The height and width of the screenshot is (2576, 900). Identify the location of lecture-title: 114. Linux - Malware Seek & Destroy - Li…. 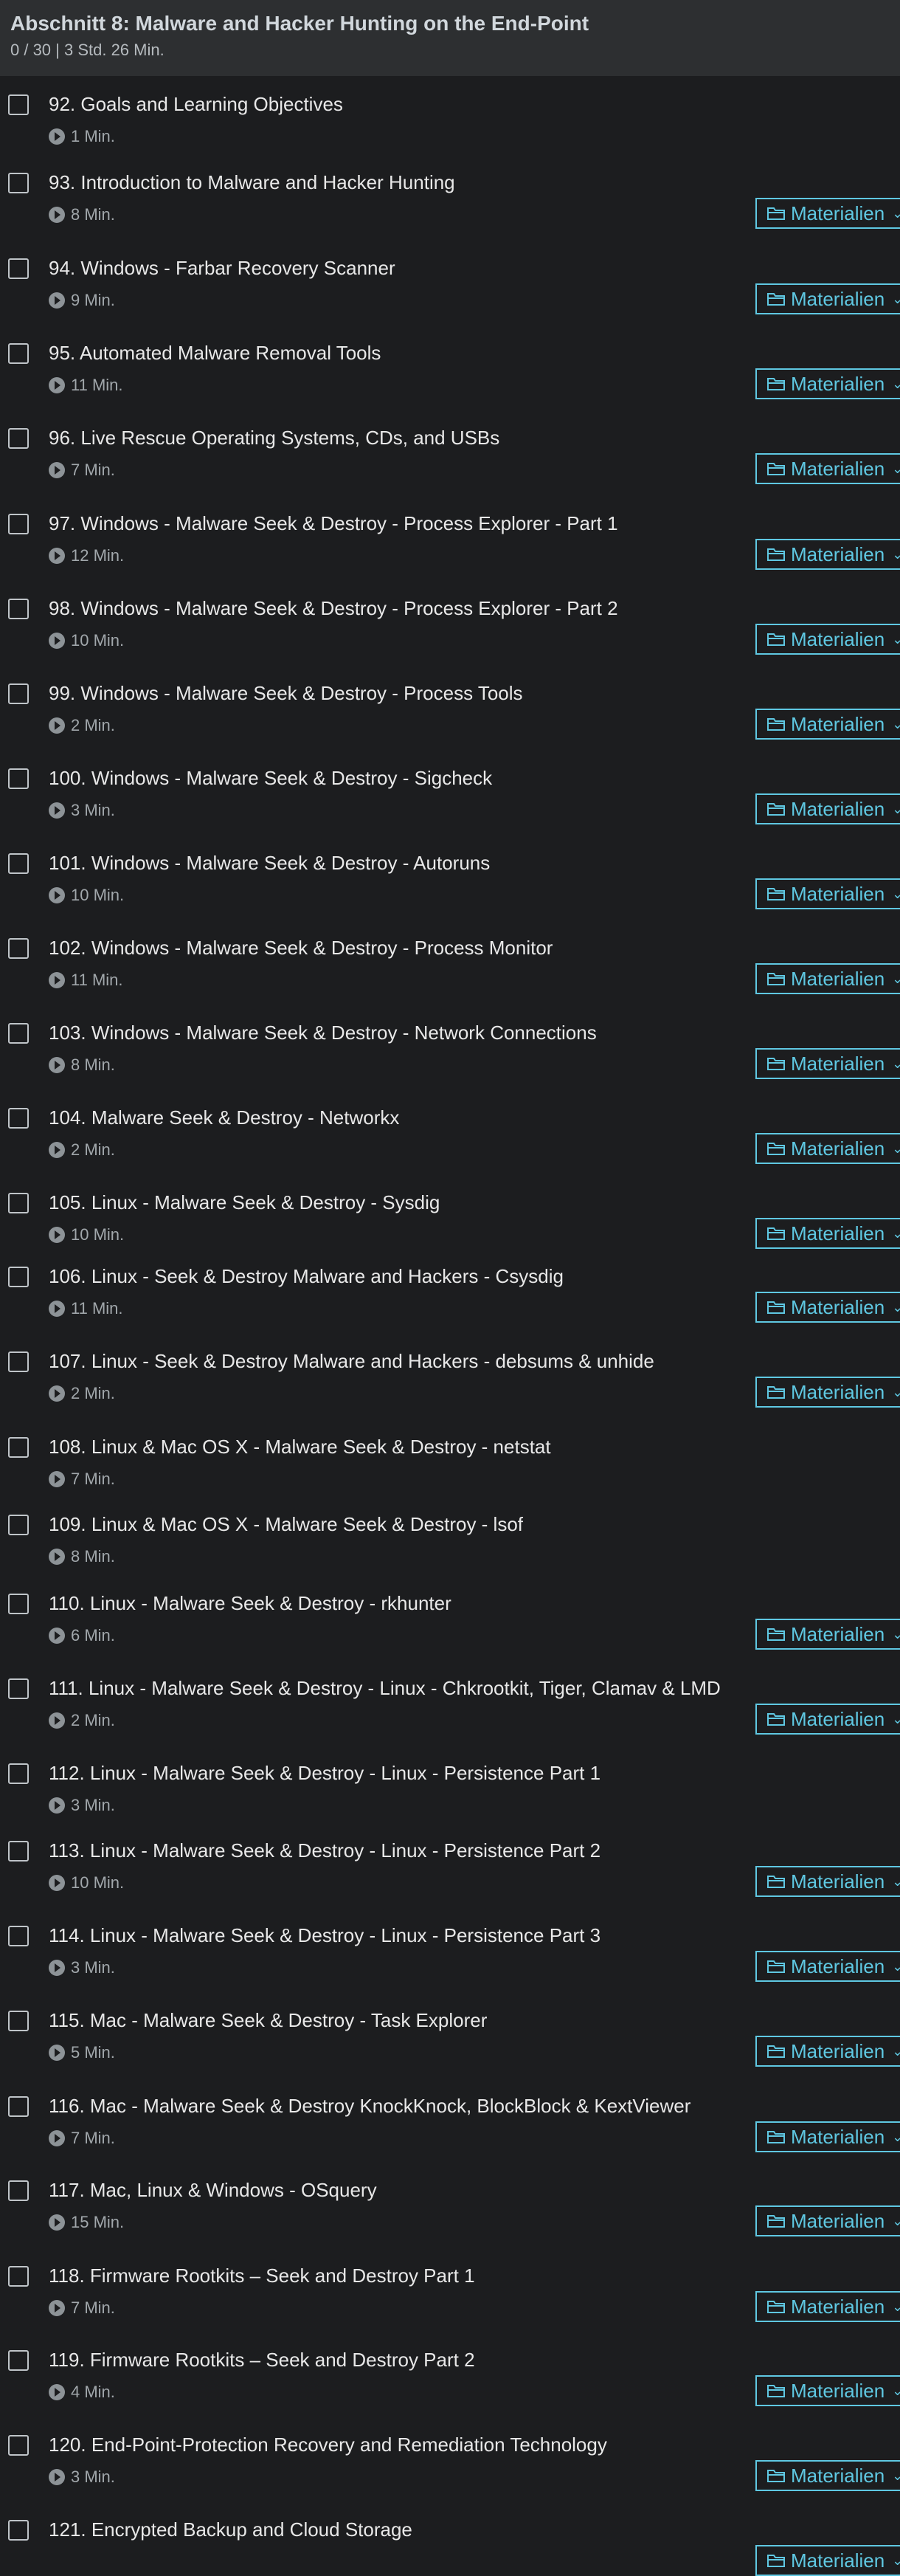
(325, 1935).